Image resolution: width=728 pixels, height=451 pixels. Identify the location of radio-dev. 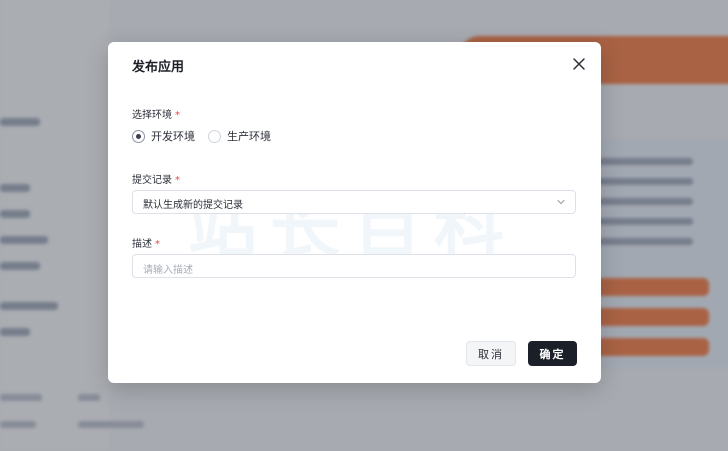
(138, 136).